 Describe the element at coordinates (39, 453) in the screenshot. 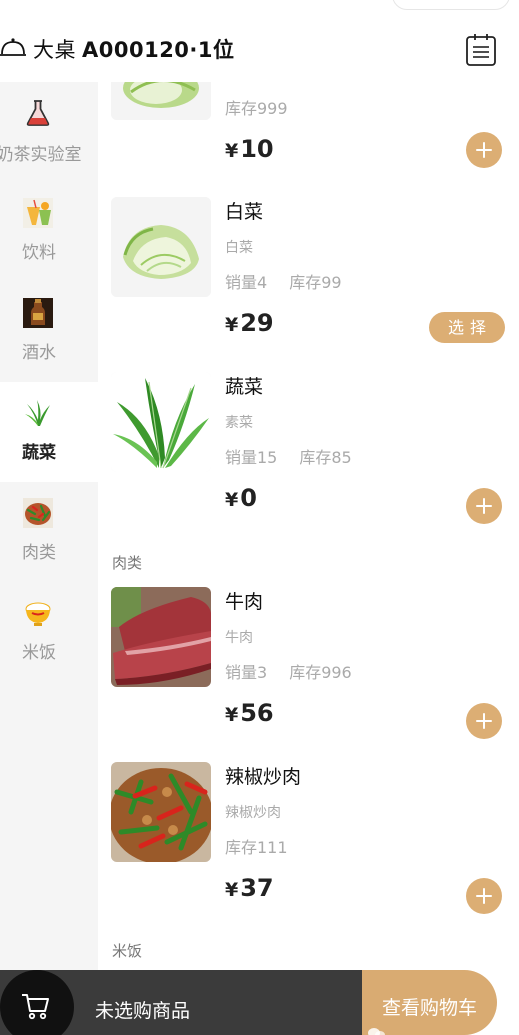

I see `category-label: 蔬菜` at that location.